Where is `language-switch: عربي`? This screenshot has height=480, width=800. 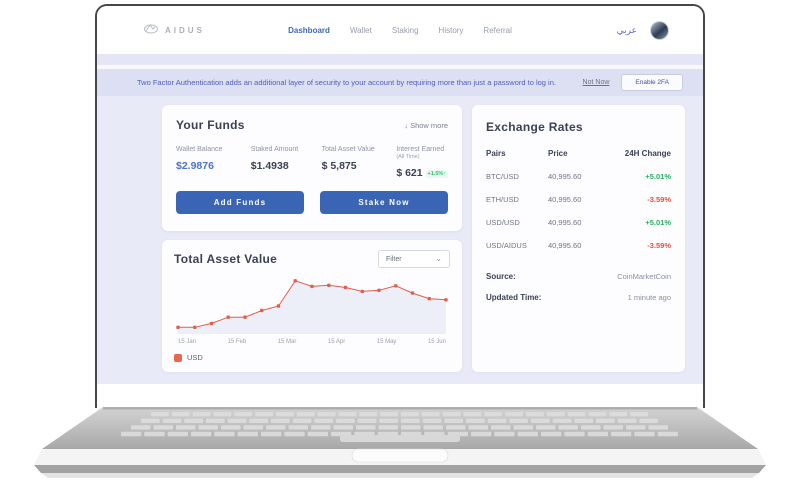 language-switch: عربي is located at coordinates (627, 30).